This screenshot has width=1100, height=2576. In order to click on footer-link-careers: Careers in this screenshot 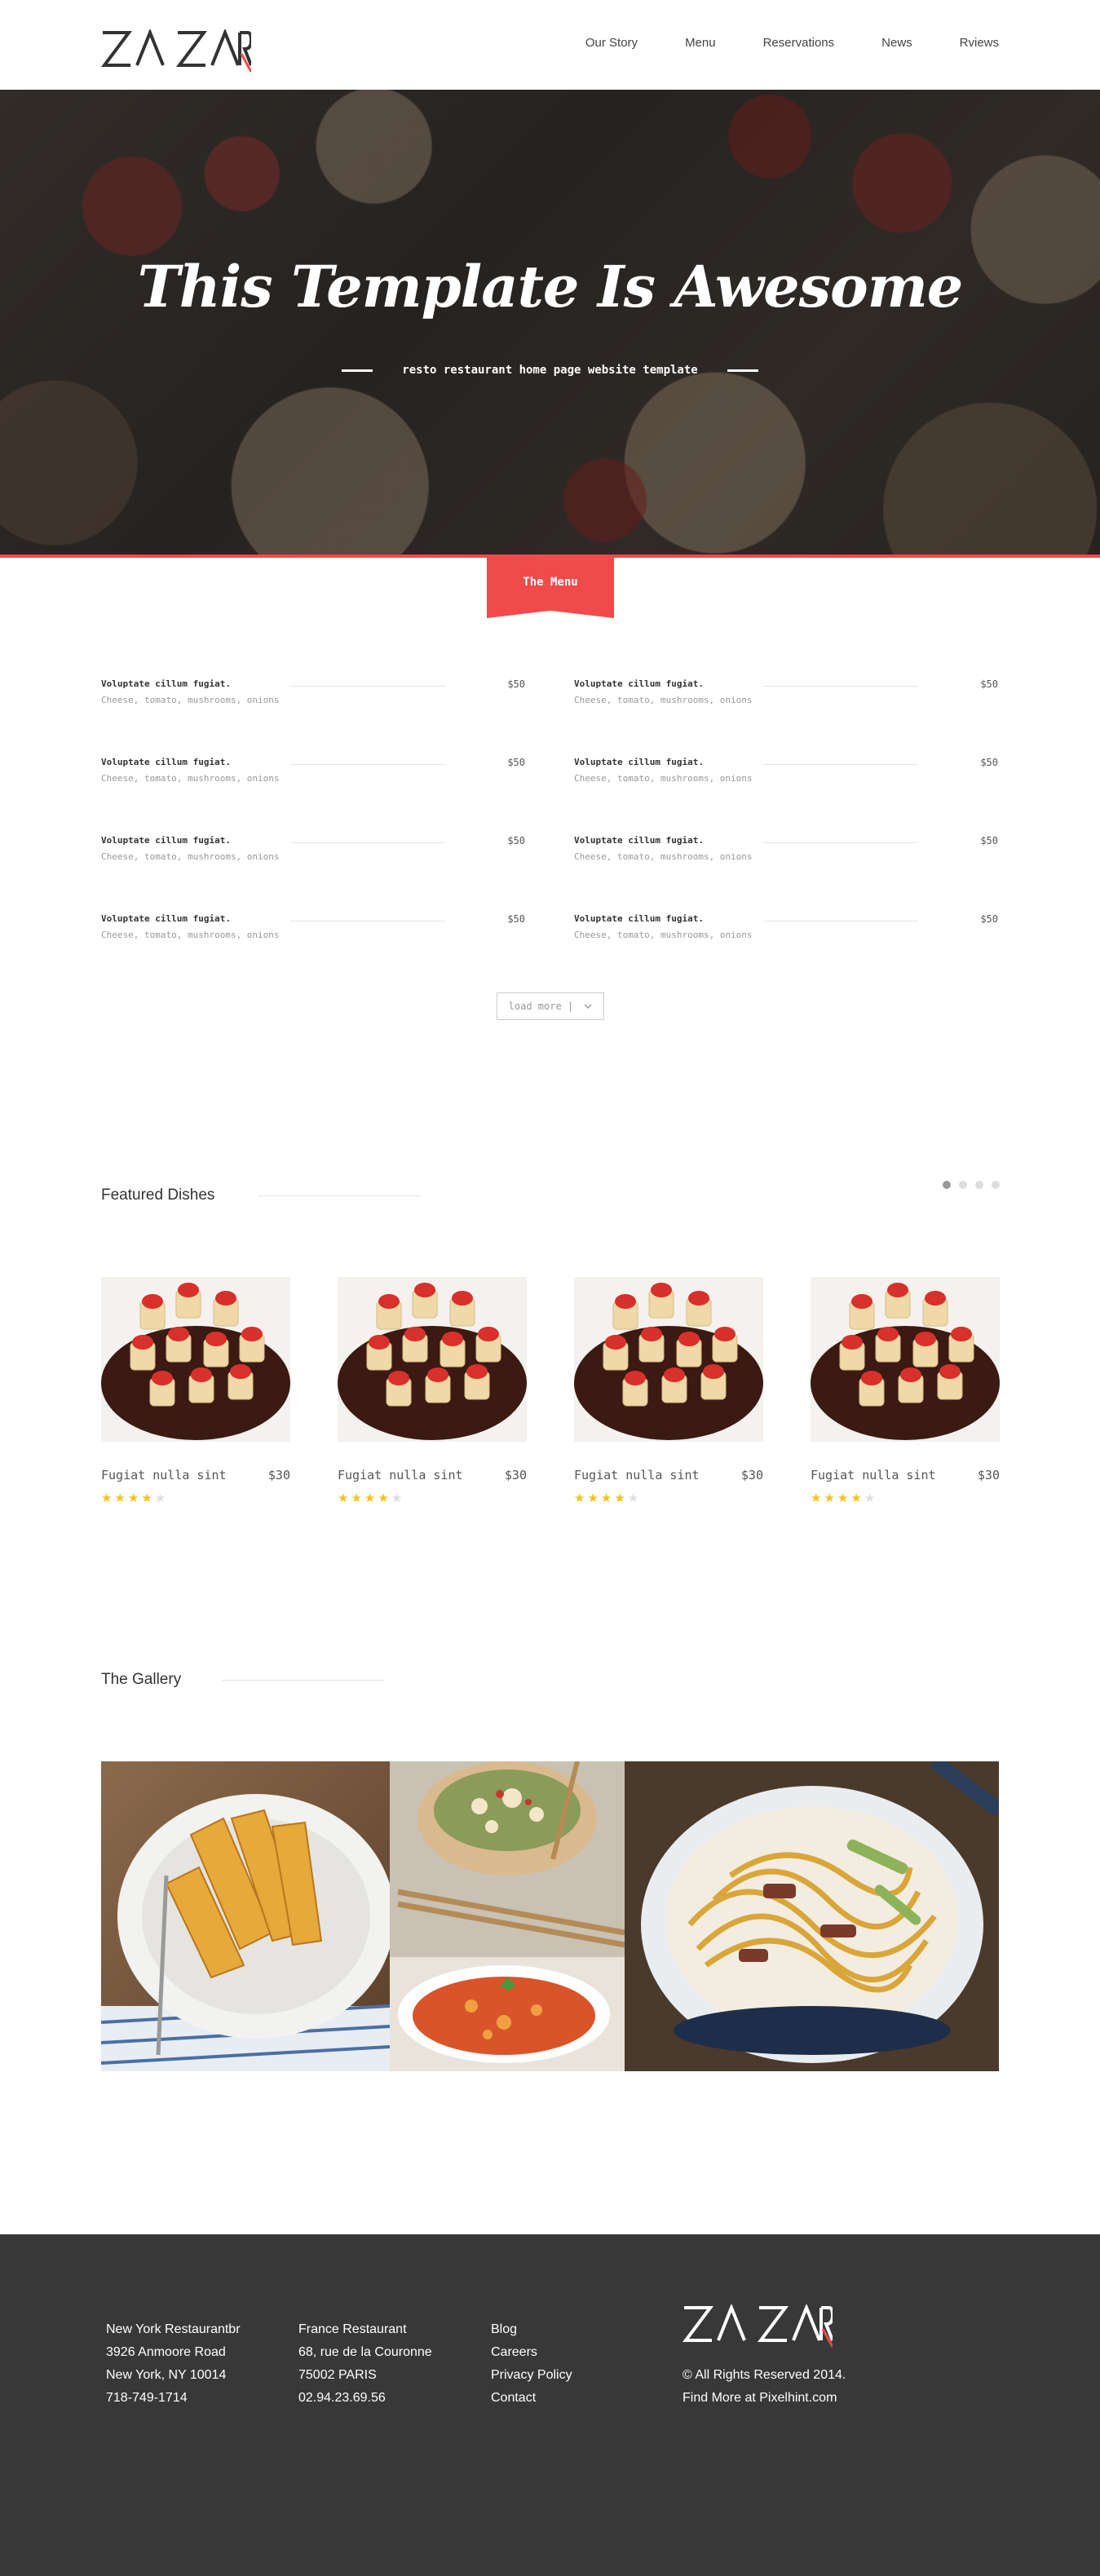, I will do `click(531, 2352)`.